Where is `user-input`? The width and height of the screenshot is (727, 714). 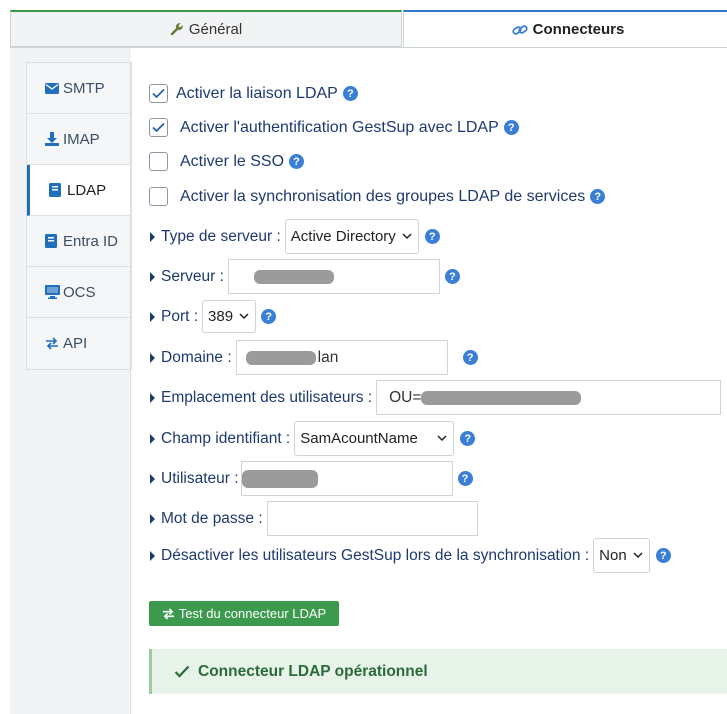 user-input is located at coordinates (346, 478).